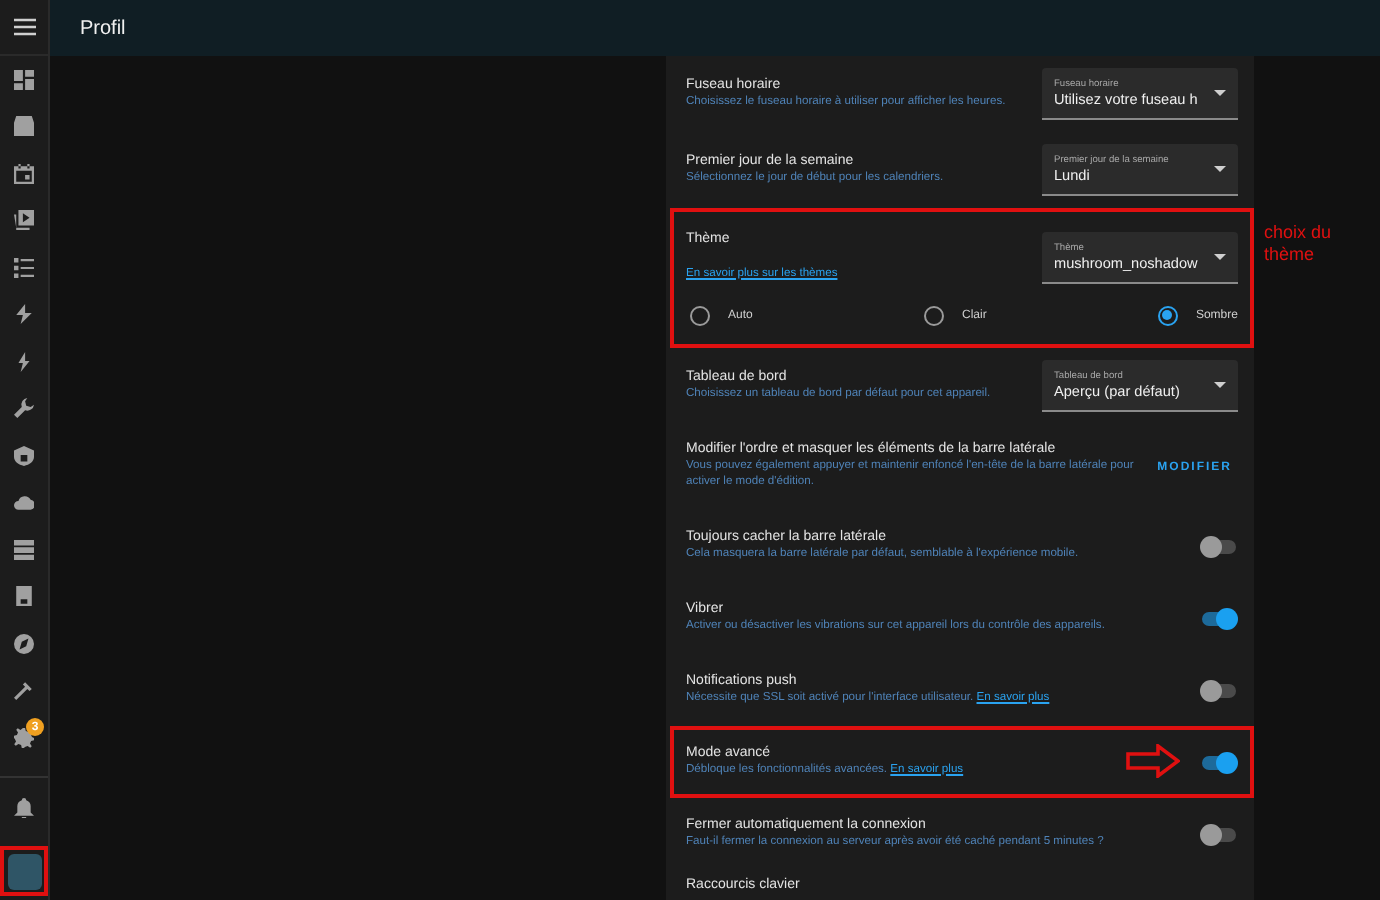  What do you see at coordinates (24, 220) in the screenshot?
I see `media-icon` at bounding box center [24, 220].